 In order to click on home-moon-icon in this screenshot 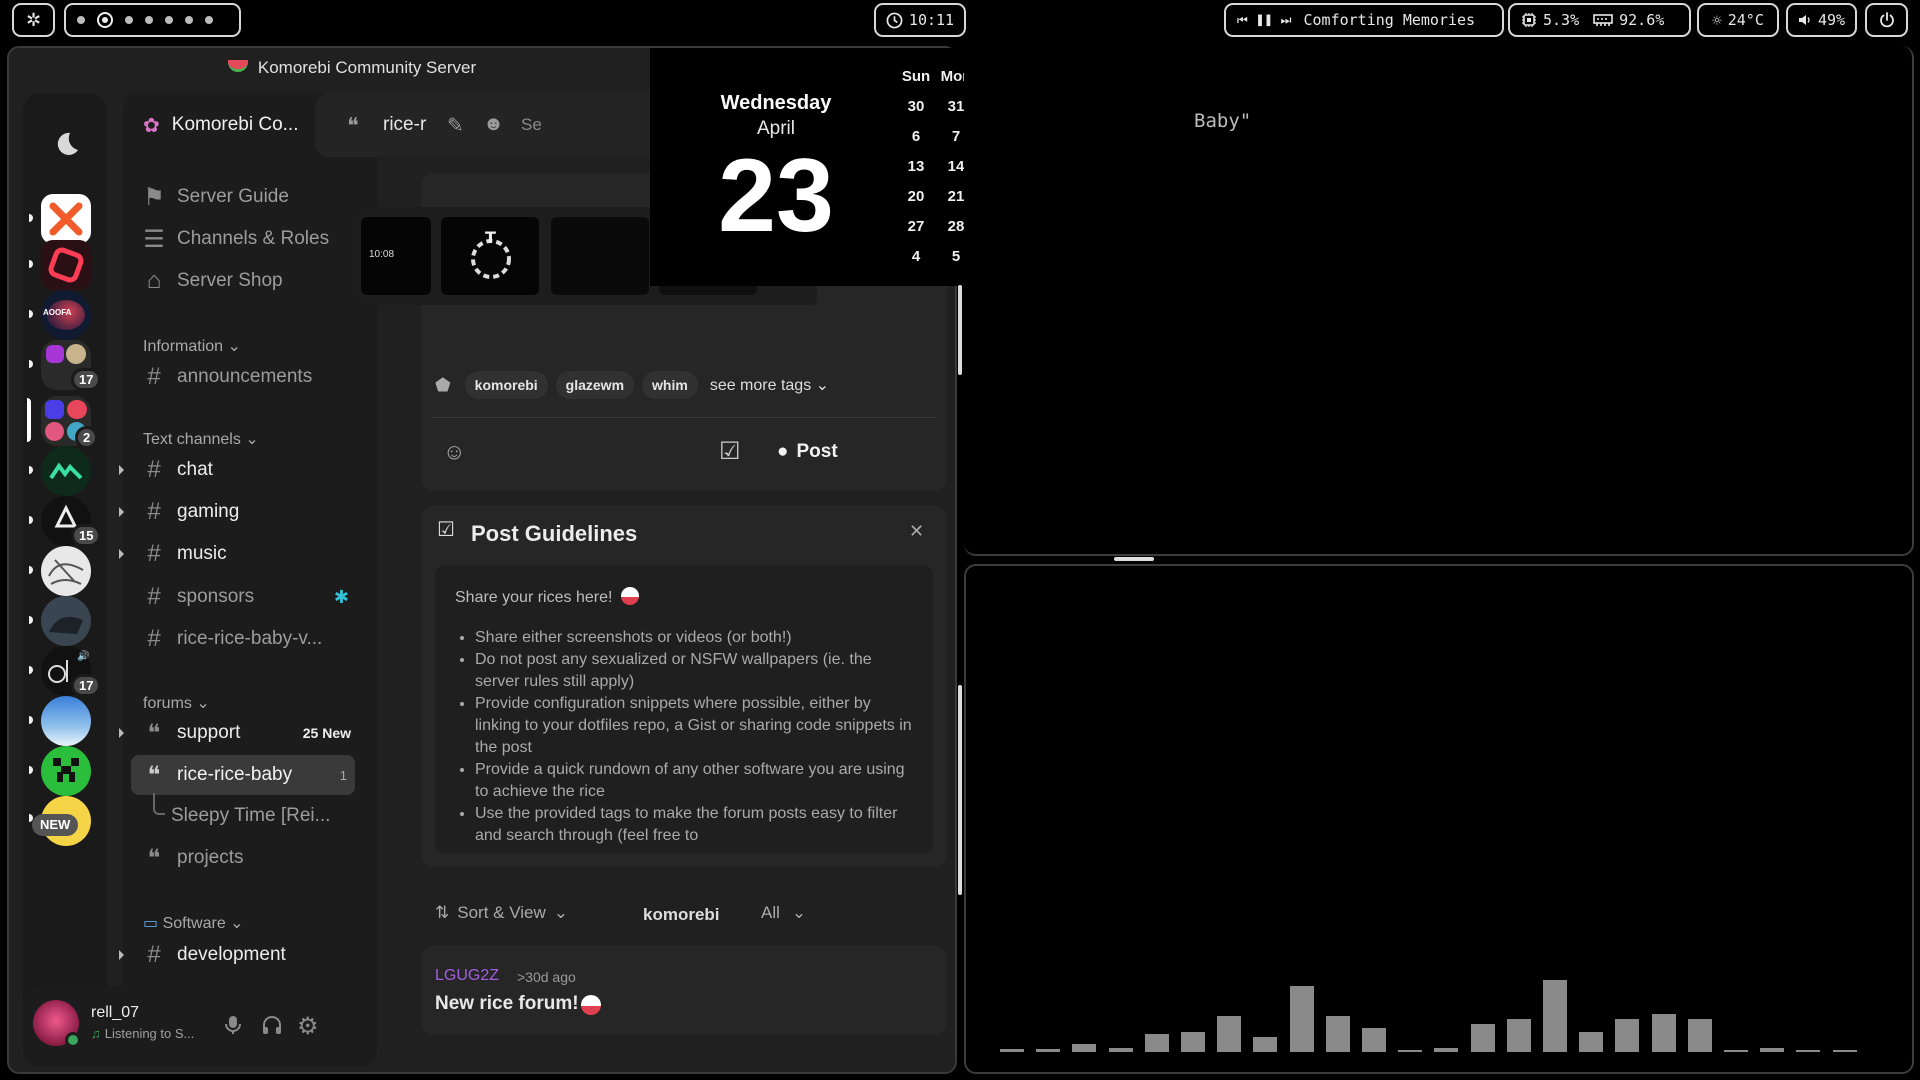, I will do `click(65, 144)`.